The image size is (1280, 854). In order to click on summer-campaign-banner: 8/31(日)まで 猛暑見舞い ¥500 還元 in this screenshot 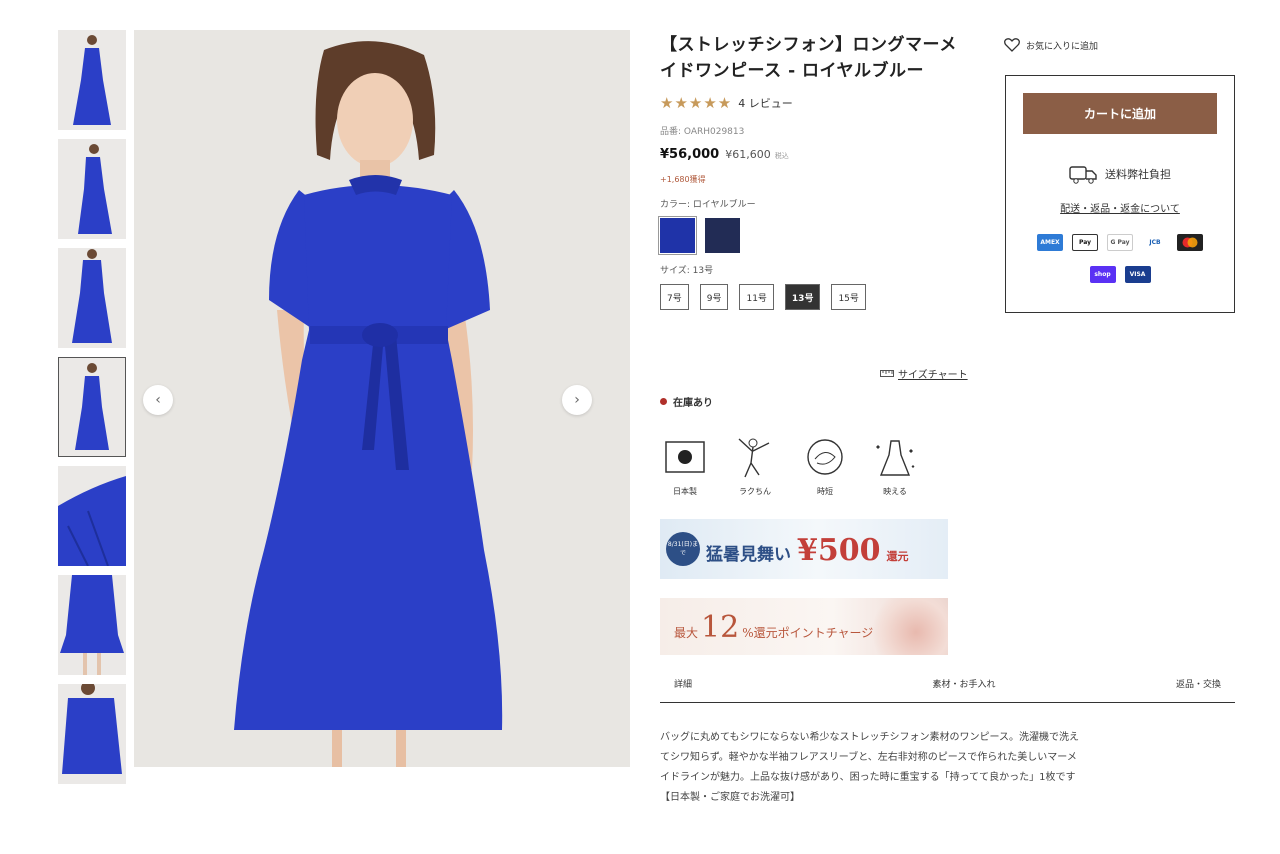, I will do `click(804, 549)`.